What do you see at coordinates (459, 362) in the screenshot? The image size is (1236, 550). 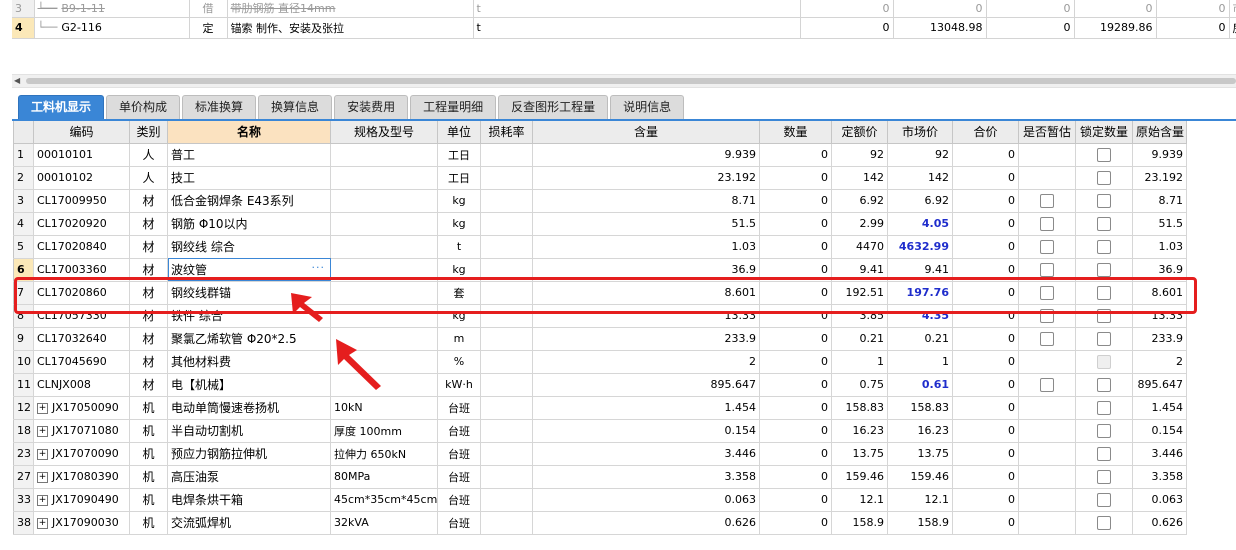 I see `resource-unit: %` at bounding box center [459, 362].